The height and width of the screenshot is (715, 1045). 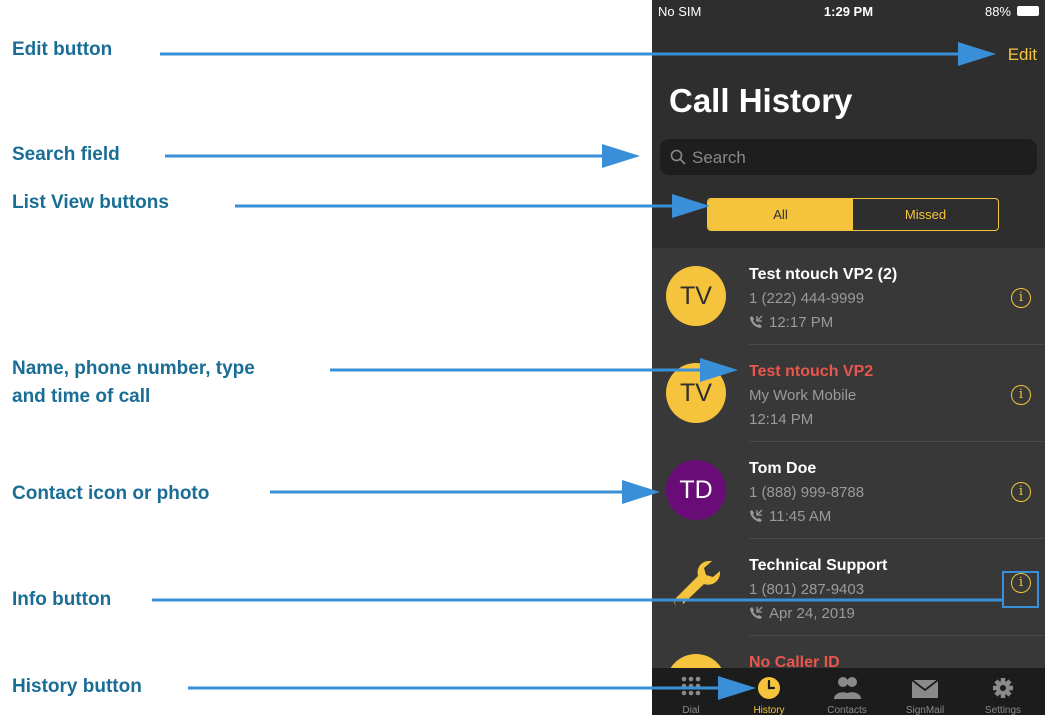 I want to click on contact-number: 1 (801) 287-9403, so click(x=807, y=589).